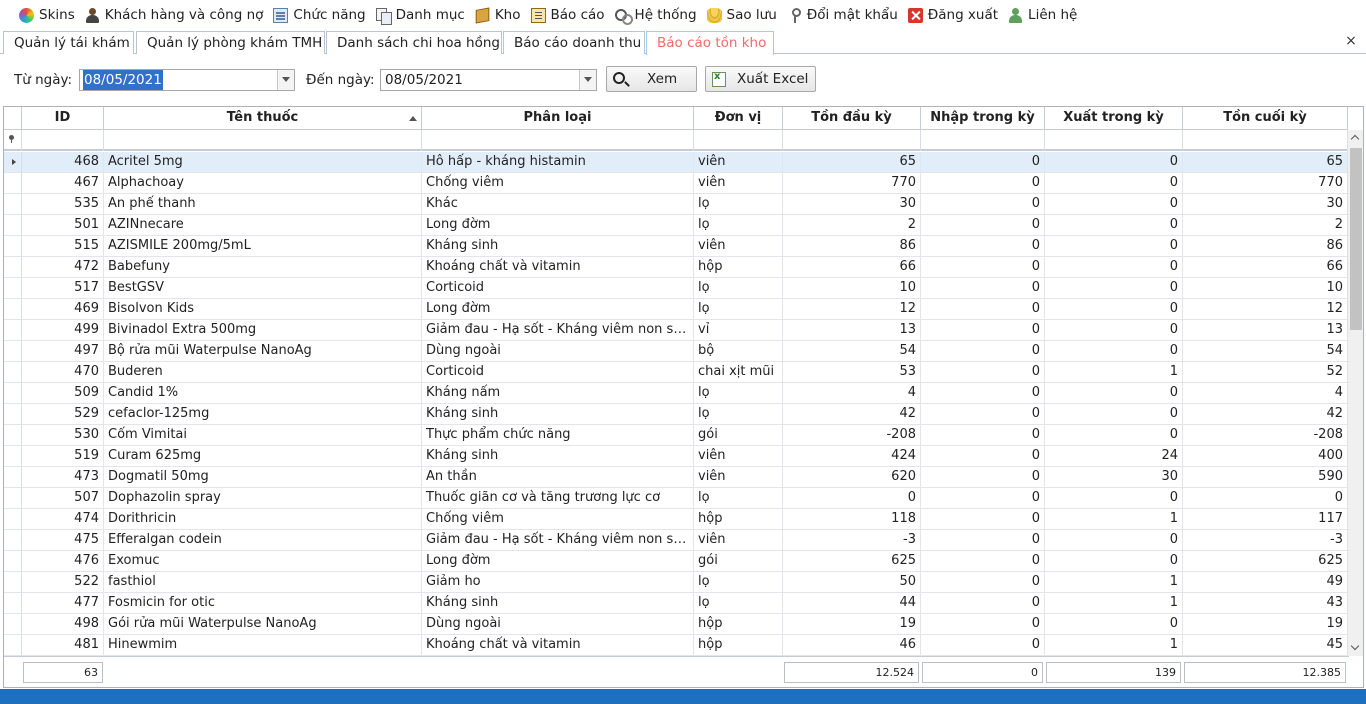 This screenshot has height=704, width=1366. Describe the element at coordinates (558, 645) in the screenshot. I see `cell-category: Khoáng chất và vitamin` at that location.